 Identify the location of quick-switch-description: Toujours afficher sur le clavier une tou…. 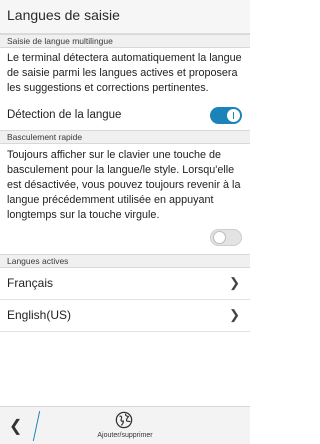
(124, 185).